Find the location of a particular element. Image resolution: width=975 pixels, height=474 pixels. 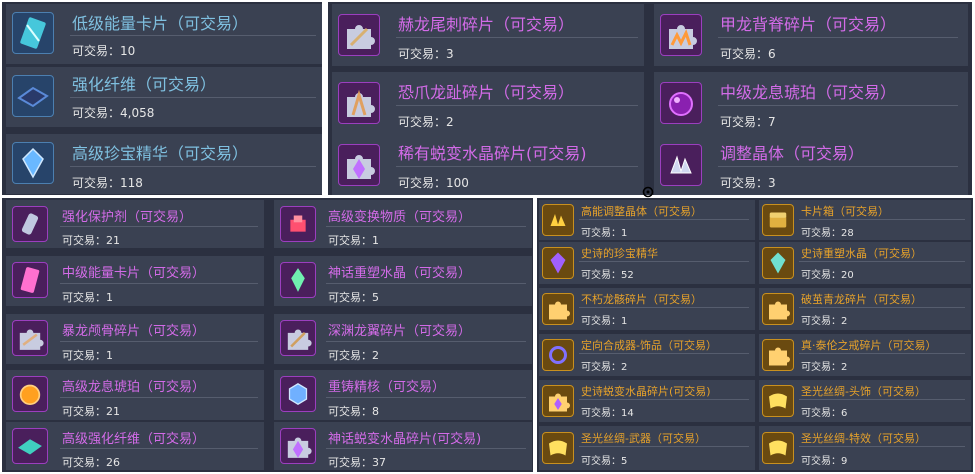

inventory-item: 史诗蜕变水晶碎片(可交易) 可交易：14 is located at coordinates (647, 401).